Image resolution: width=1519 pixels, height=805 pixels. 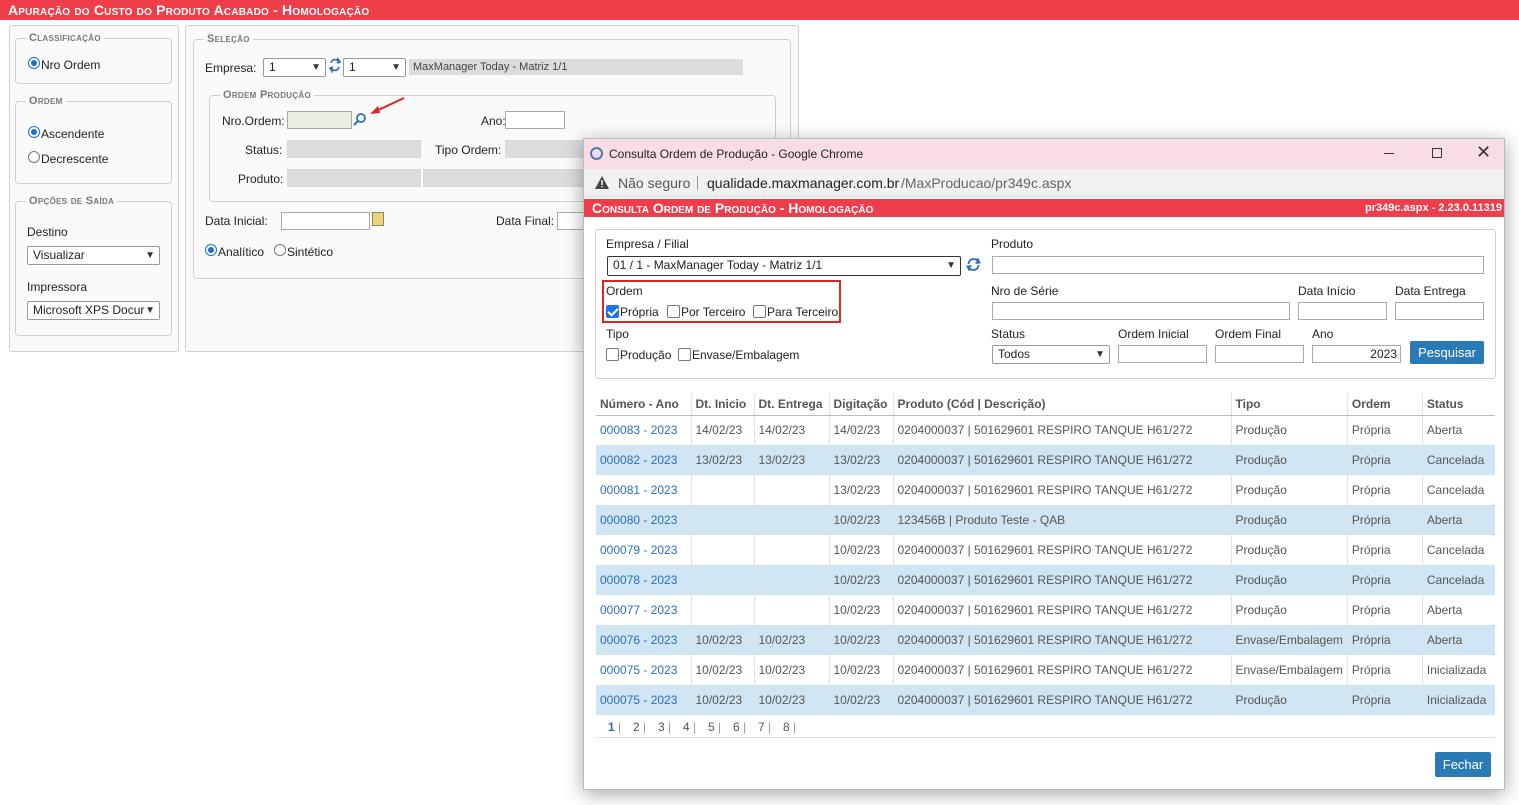 I want to click on data-inicio-label: Data Início, so click(x=1327, y=291).